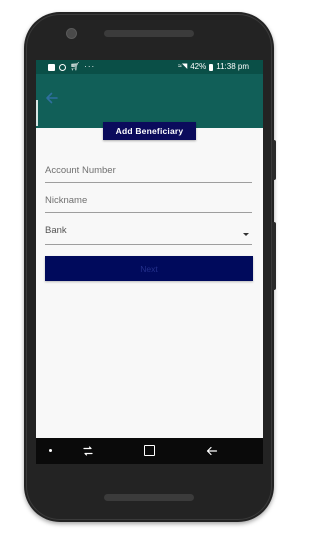  I want to click on nav-dot-icon, so click(50, 450).